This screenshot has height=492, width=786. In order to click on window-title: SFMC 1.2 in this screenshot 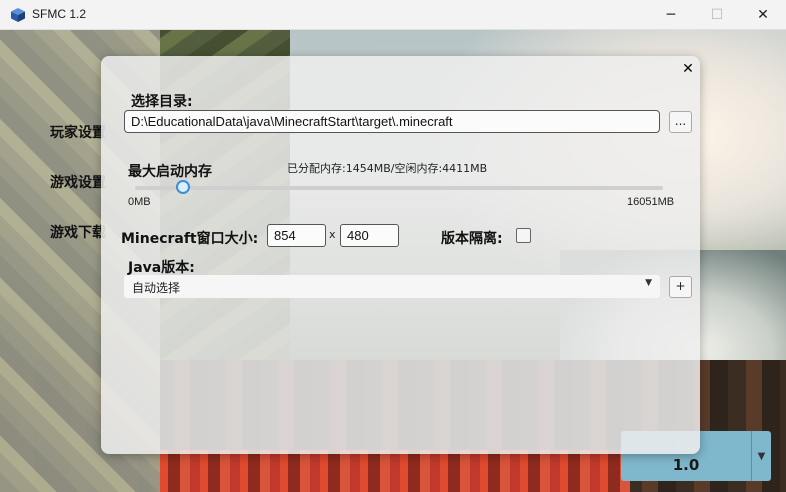, I will do `click(59, 14)`.